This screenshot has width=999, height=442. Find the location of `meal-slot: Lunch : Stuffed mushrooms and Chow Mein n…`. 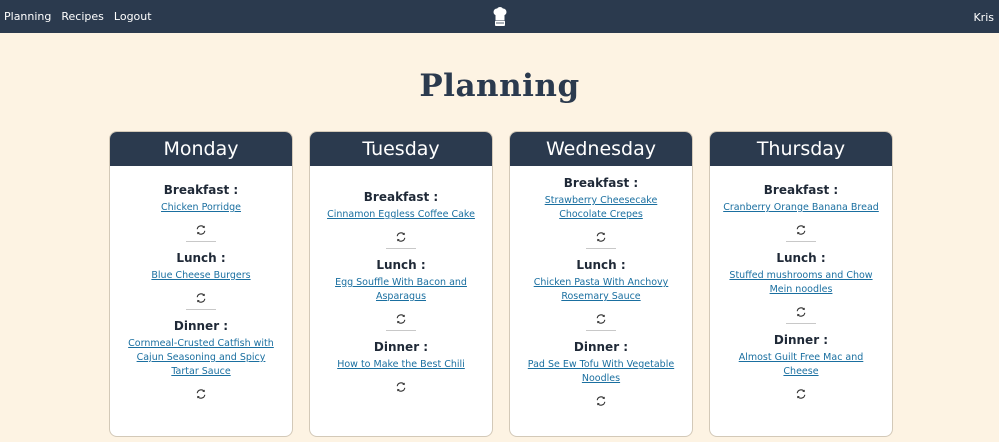

meal-slot: Lunch : Stuffed mushrooms and Chow Mein n… is located at coordinates (801, 284).